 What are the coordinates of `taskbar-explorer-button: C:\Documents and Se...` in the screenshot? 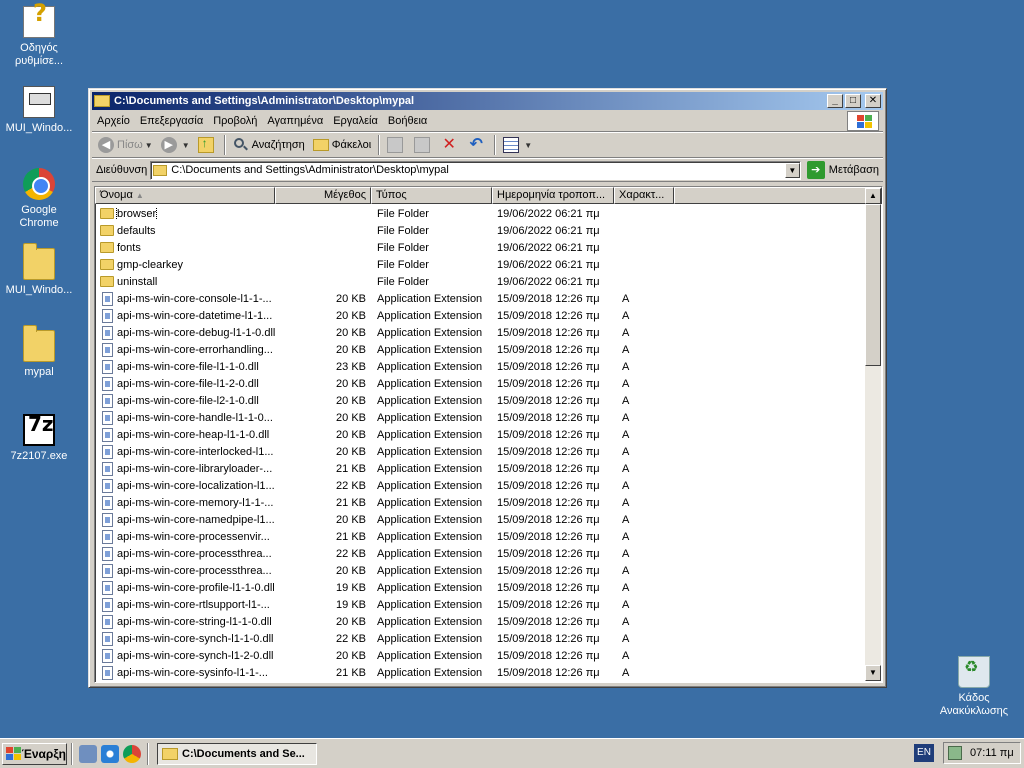 It's located at (237, 753).